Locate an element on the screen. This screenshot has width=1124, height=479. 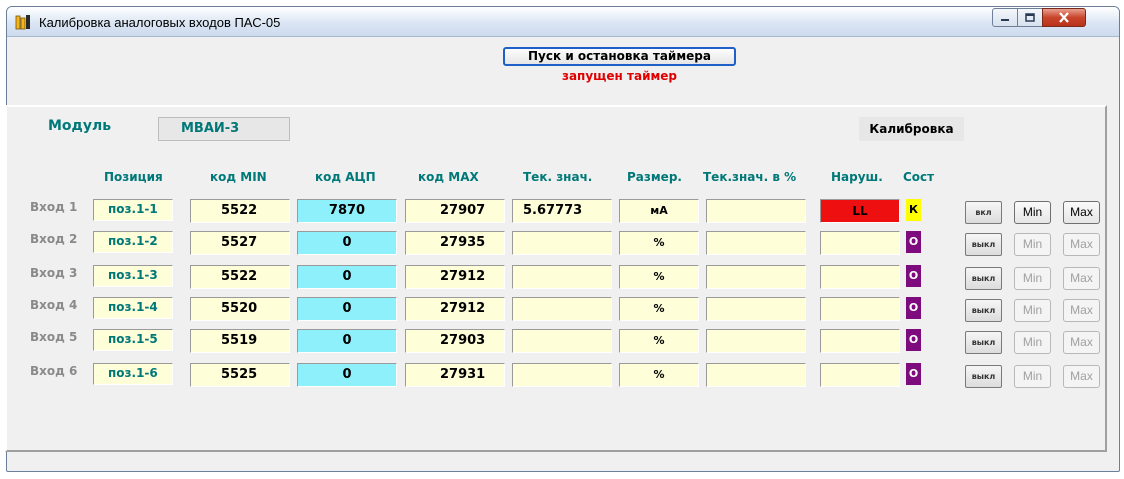
minimize-icon is located at coordinates (1005, 19).